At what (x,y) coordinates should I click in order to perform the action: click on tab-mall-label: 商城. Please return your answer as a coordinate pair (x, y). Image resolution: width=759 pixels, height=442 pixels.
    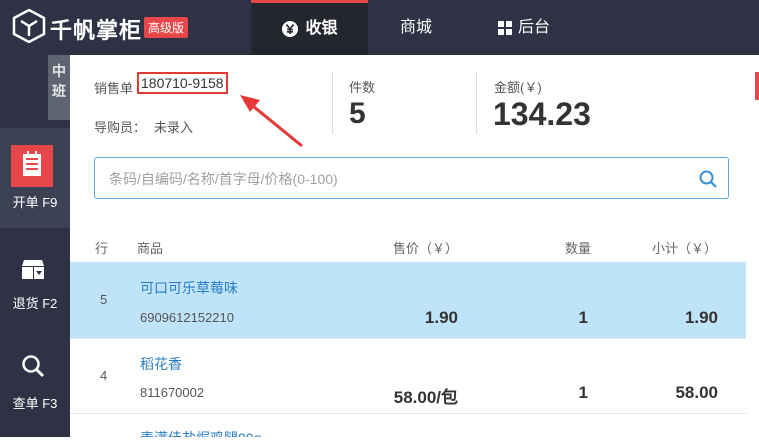
    Looking at the image, I should click on (415, 27).